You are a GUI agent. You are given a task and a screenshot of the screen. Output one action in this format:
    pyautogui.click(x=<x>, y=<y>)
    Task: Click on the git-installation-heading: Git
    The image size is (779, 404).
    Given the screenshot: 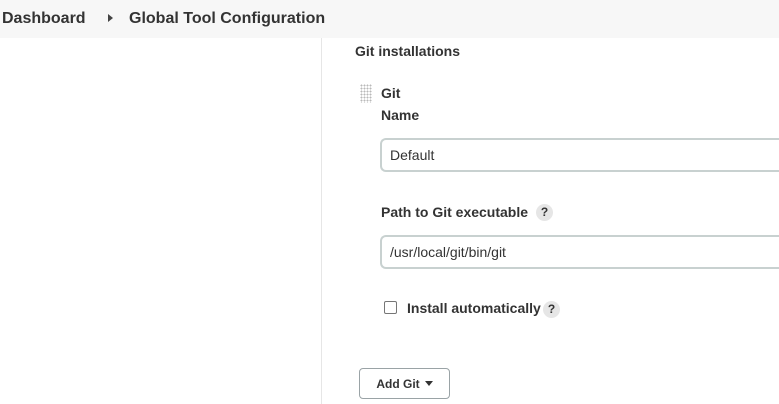 What is the action you would take?
    pyautogui.click(x=391, y=93)
    